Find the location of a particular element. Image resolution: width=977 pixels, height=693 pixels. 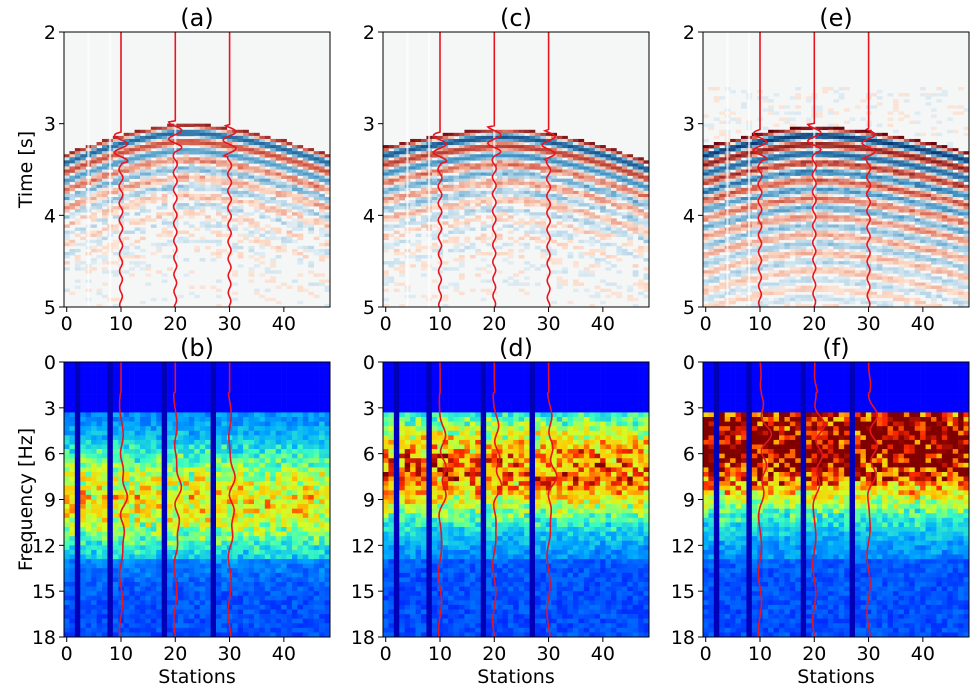

y-tick-label: 2 is located at coordinates (369, 33).